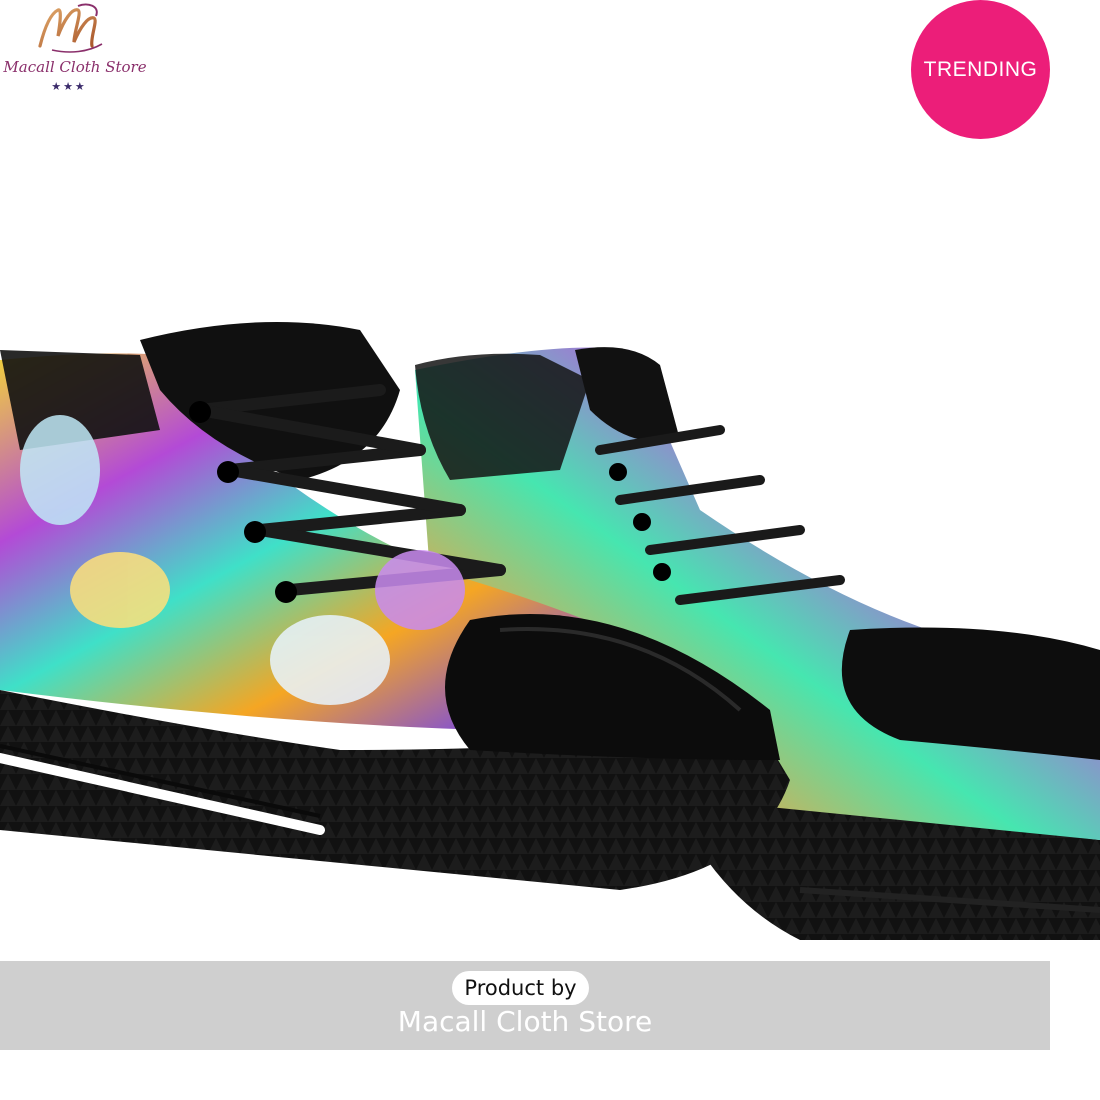  I want to click on product-by-banner: Product by Macall Cloth Store, so click(525, 1005).